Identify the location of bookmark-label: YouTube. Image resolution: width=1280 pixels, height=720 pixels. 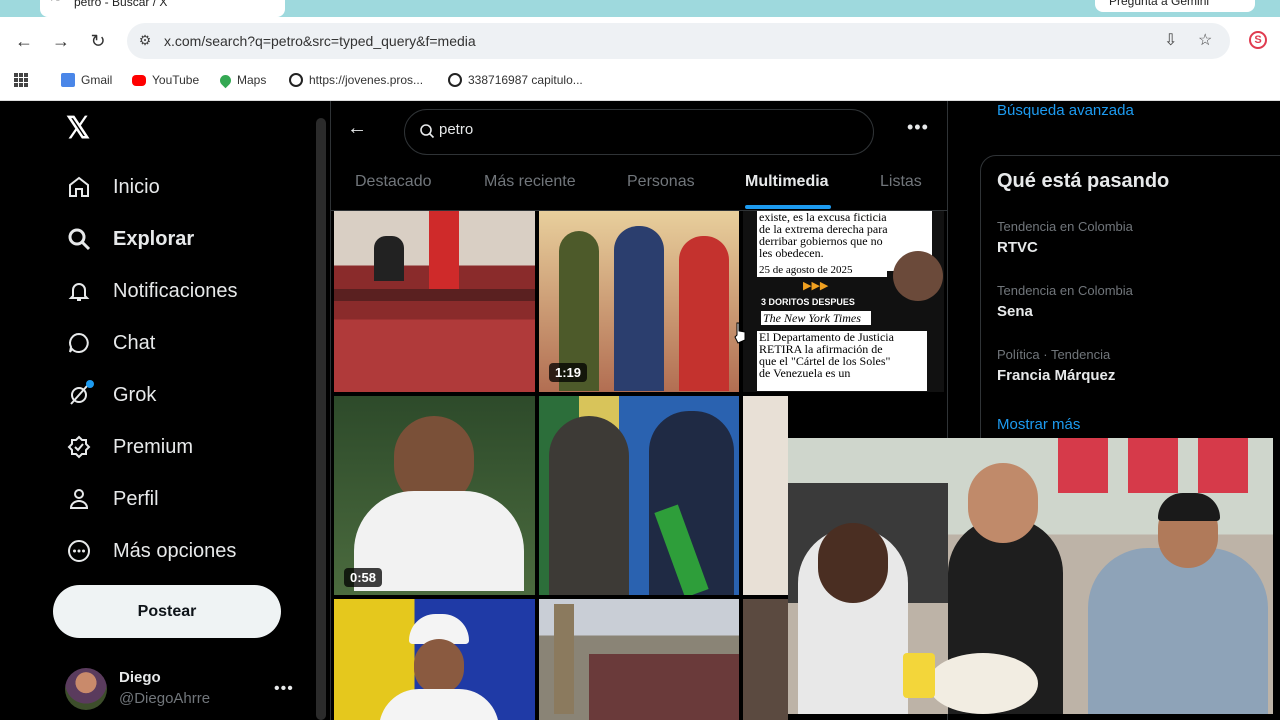
(176, 80).